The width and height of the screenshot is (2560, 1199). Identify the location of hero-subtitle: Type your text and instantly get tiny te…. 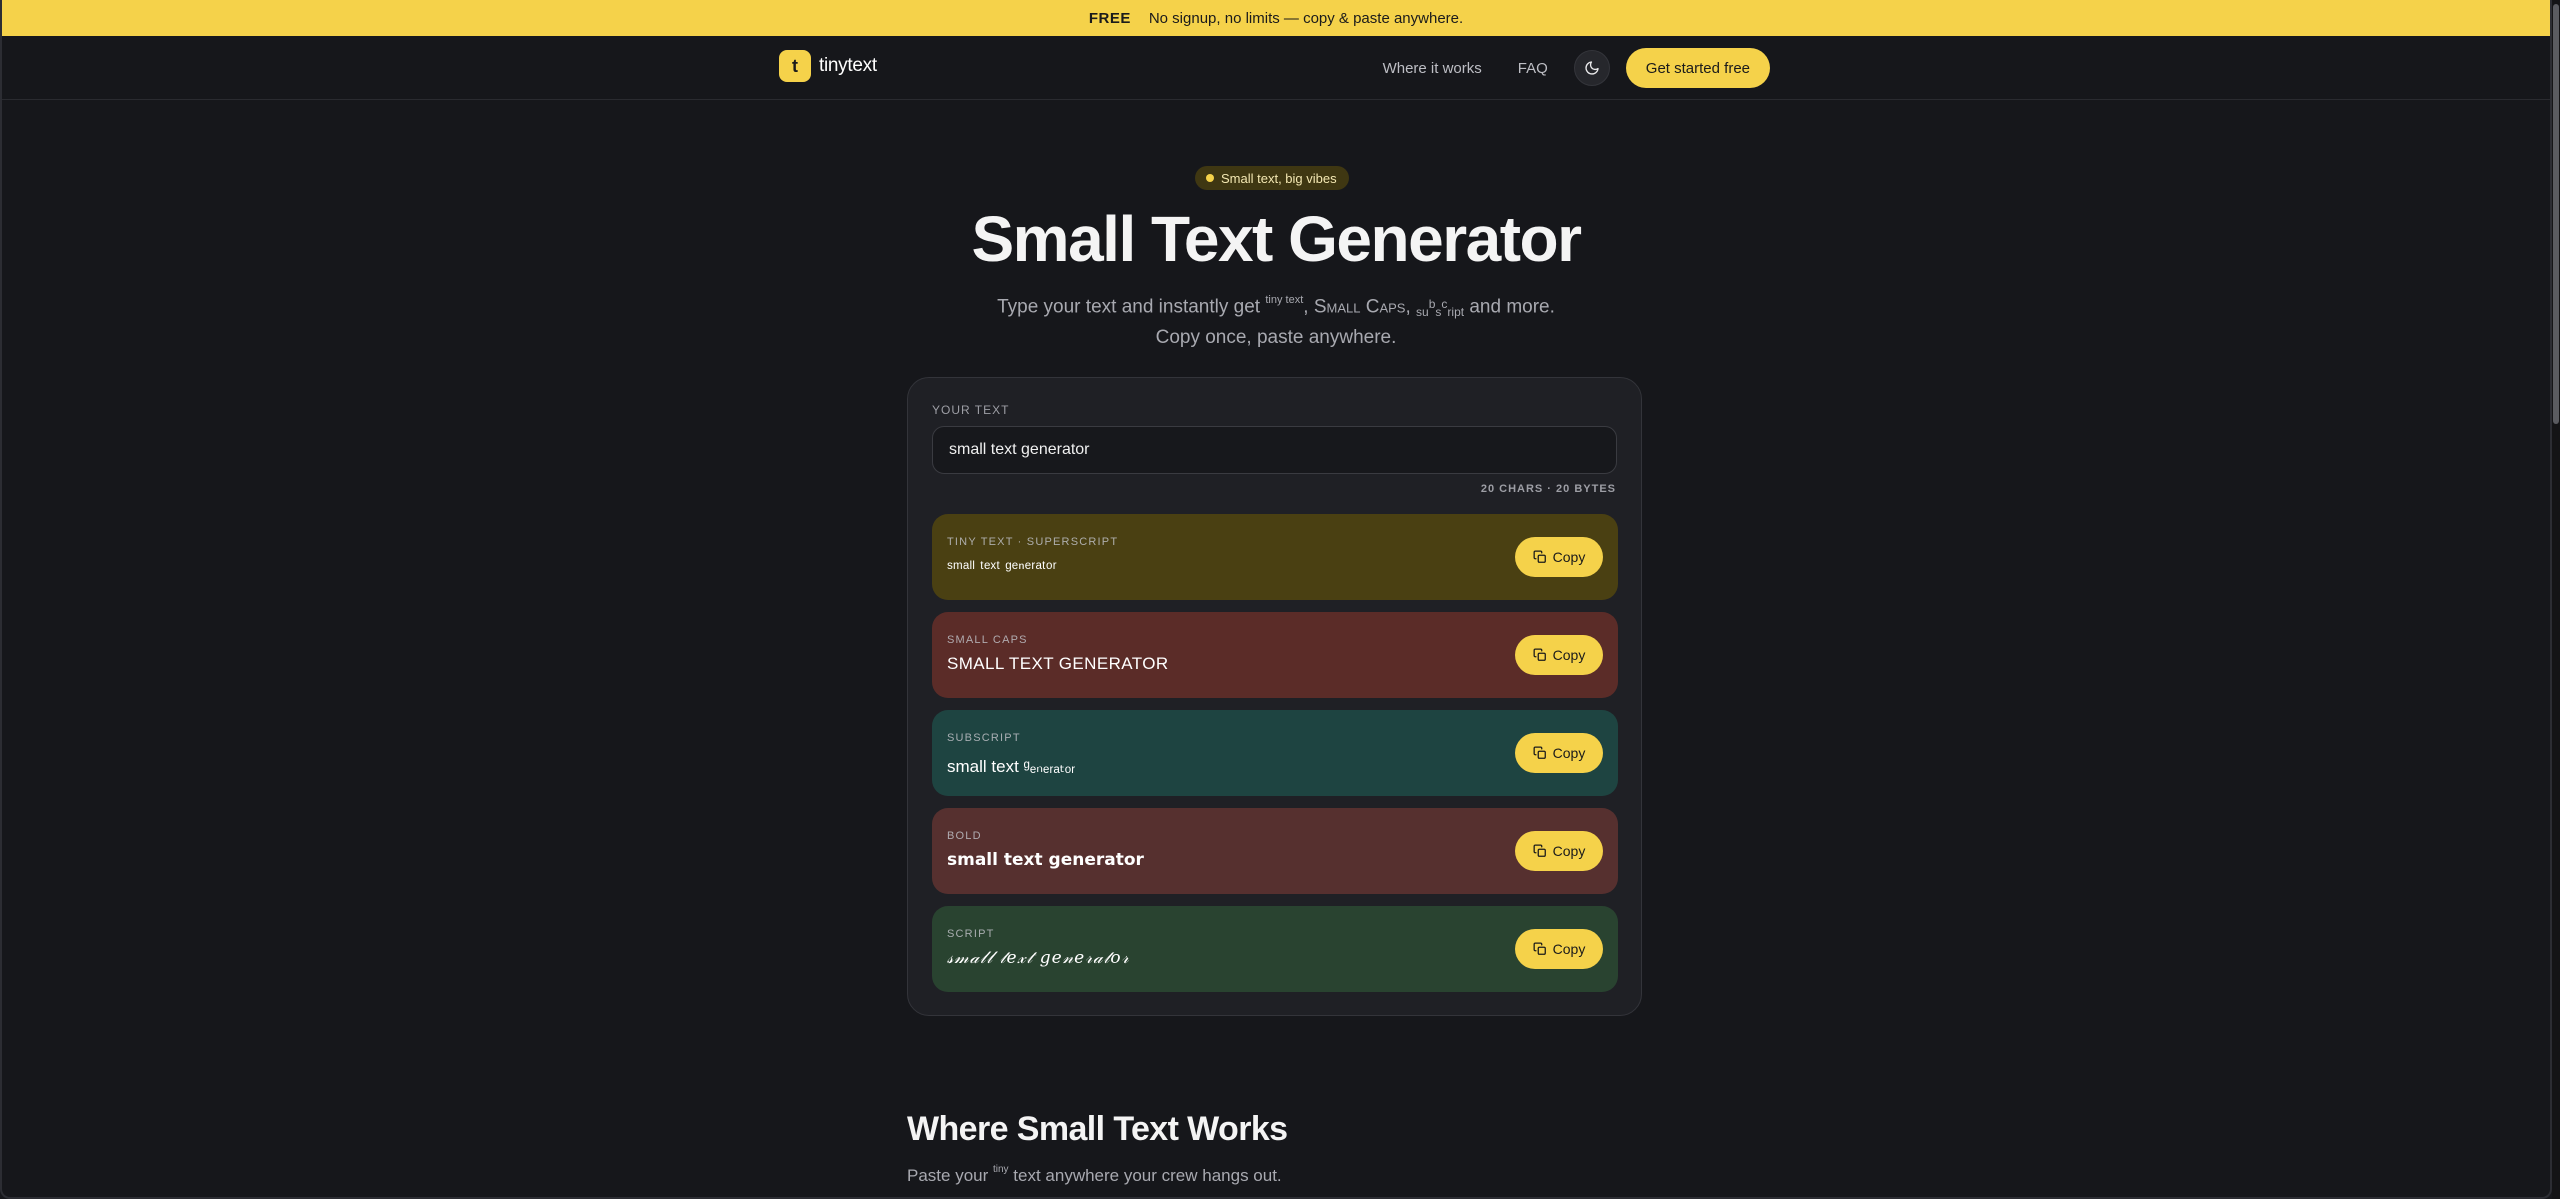
(1276, 320).